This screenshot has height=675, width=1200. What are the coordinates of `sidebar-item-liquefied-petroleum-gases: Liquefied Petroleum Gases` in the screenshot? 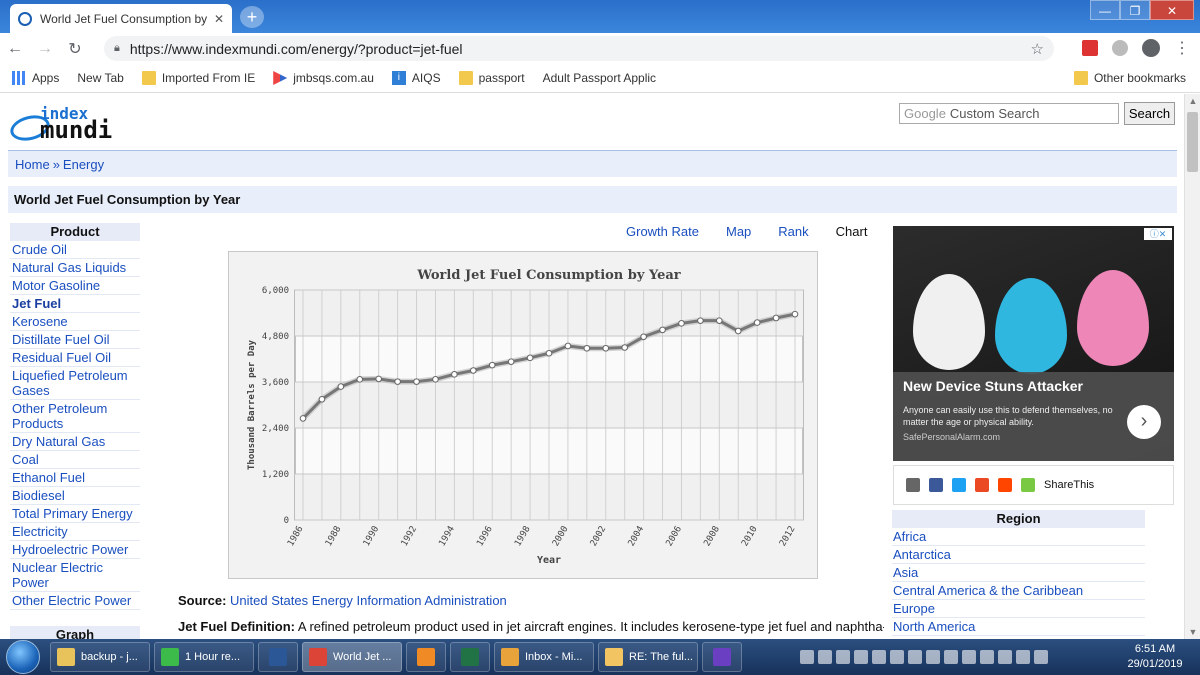 It's located at (75, 383).